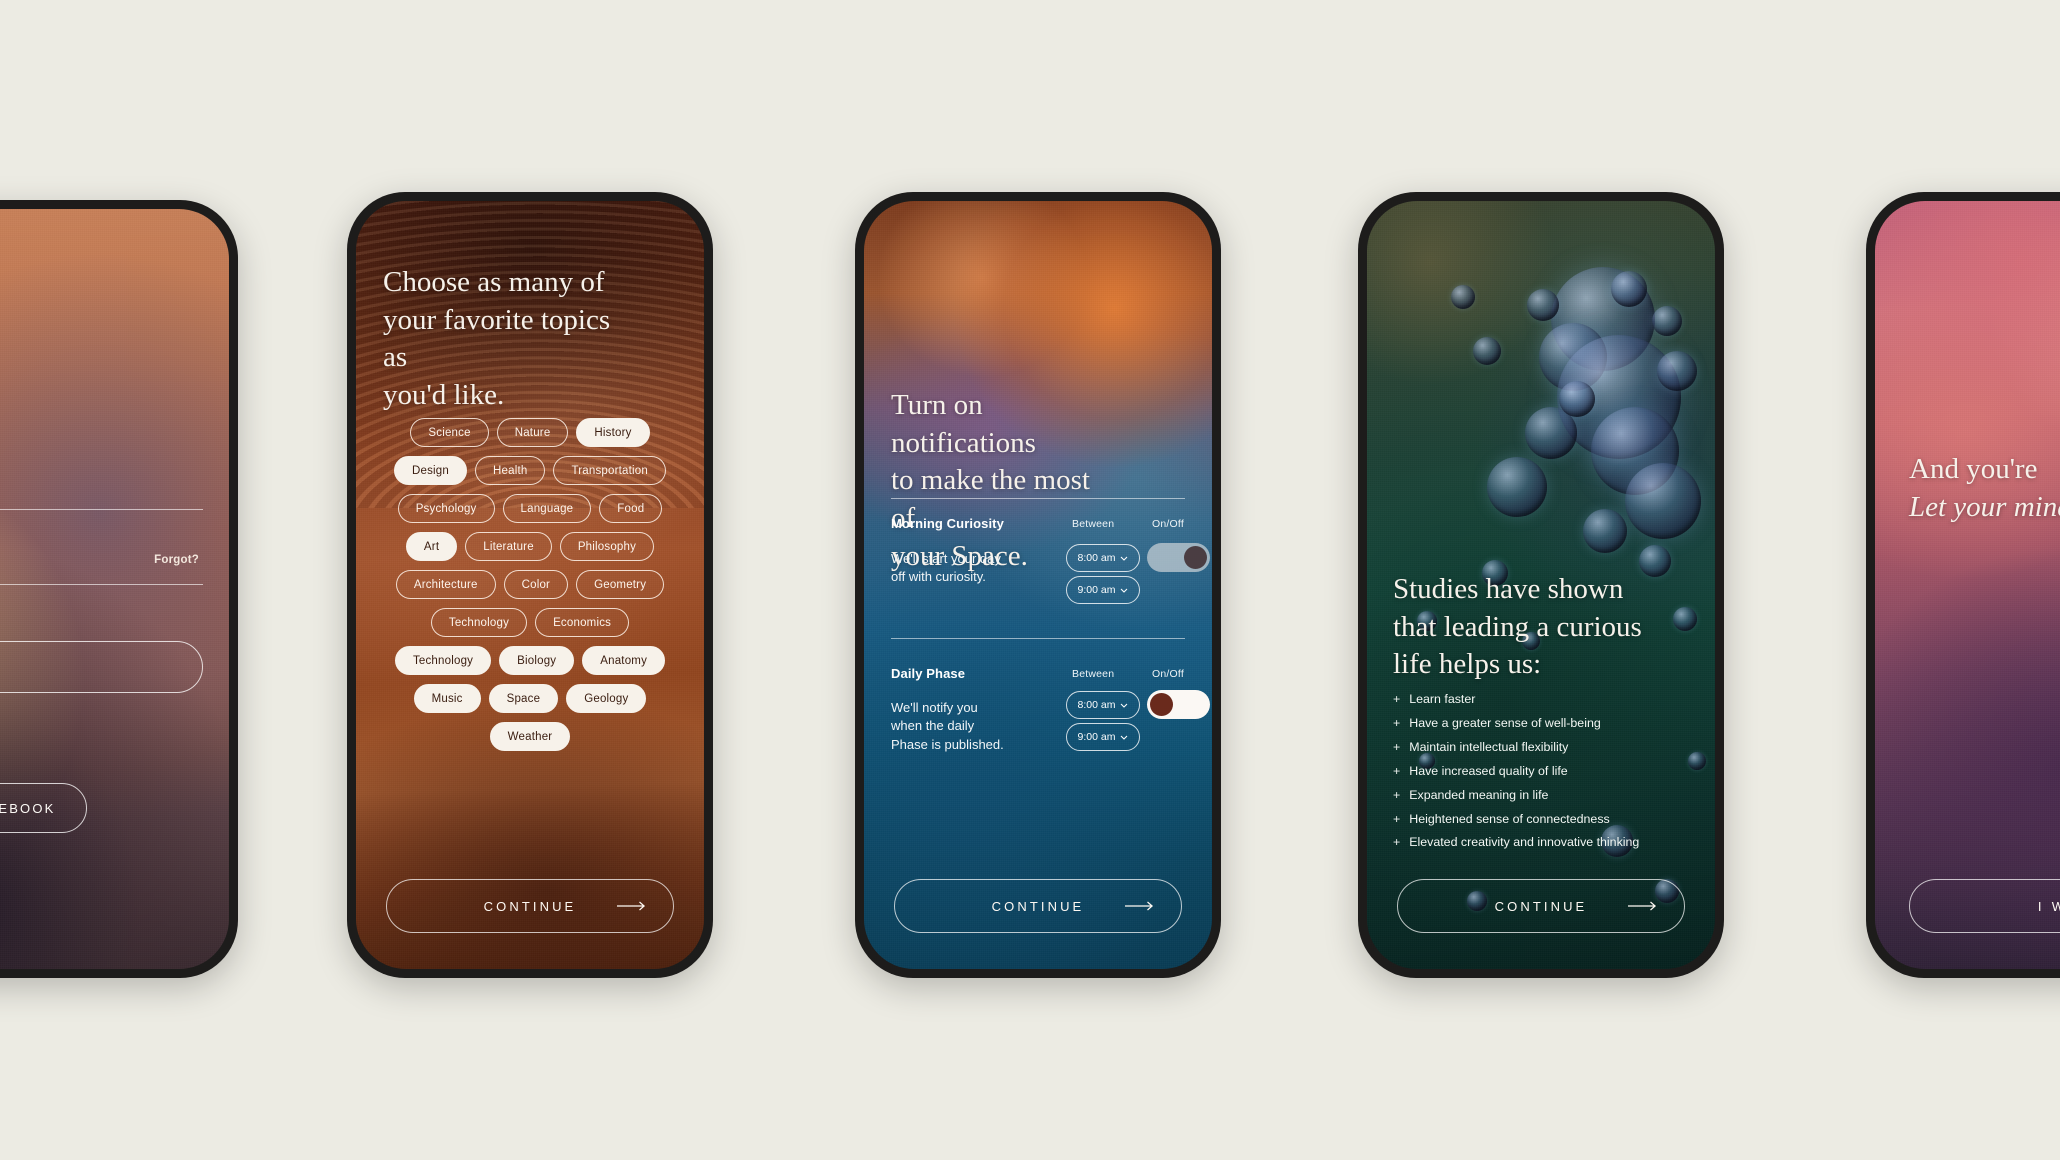 This screenshot has width=2060, height=1160. I want to click on topic-chip: Music, so click(447, 698).